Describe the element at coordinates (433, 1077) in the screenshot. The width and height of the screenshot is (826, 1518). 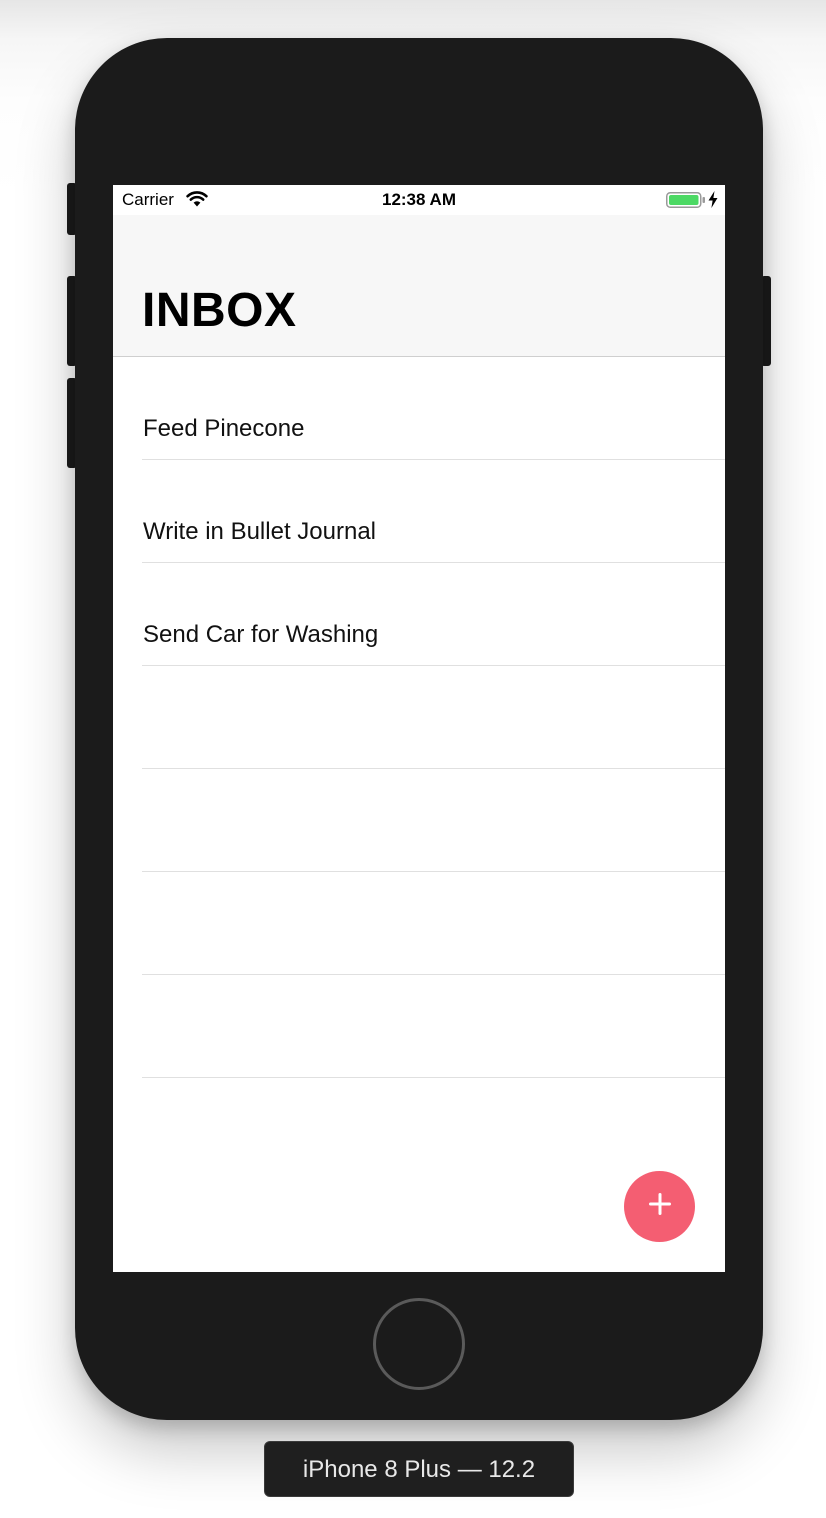
I see `row-divider` at that location.